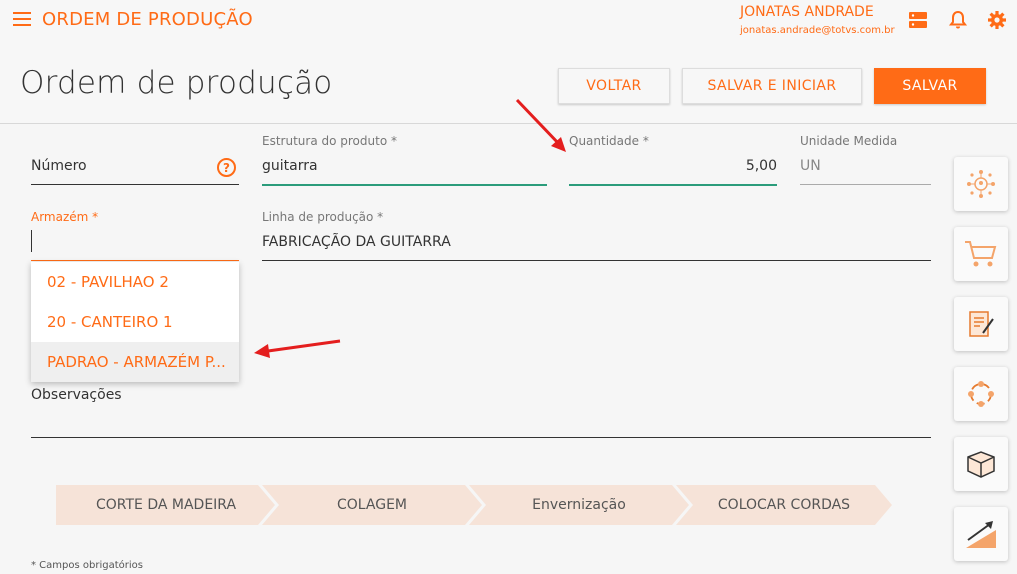 The image size is (1017, 574). I want to click on side-button-network, so click(981, 184).